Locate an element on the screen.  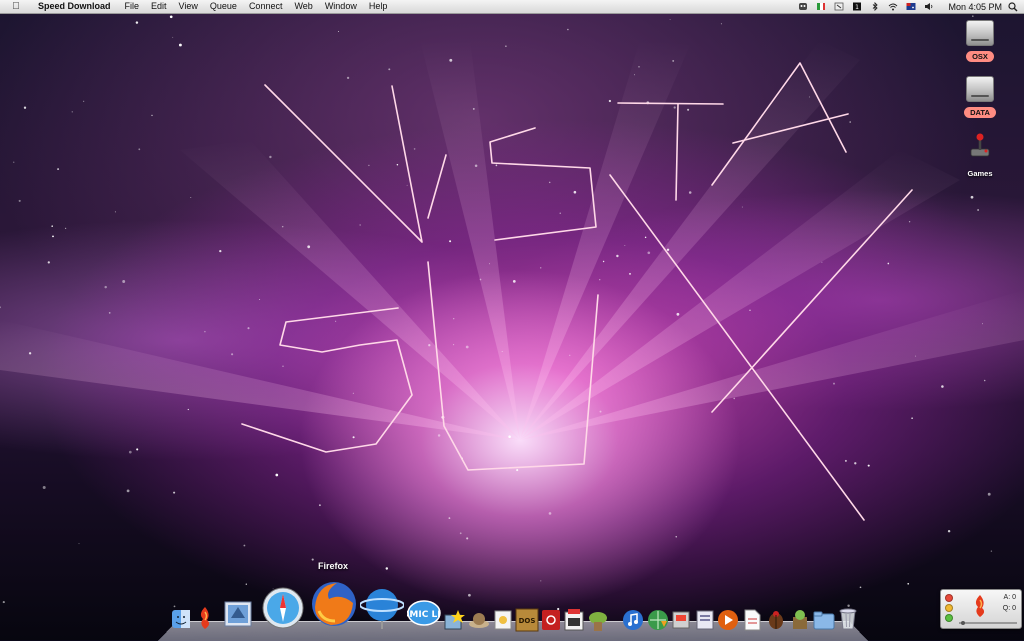
dock-firefox is located at coordinates (334, 604).